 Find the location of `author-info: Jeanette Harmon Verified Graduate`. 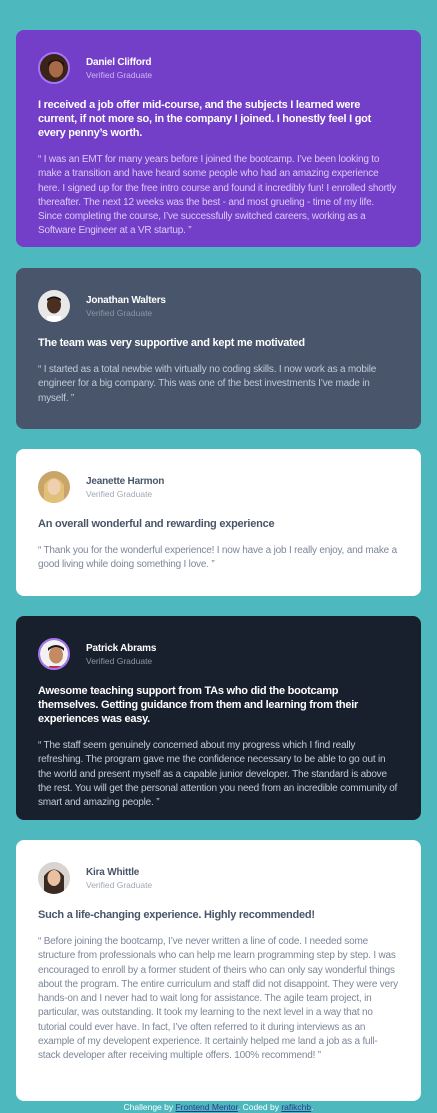

author-info: Jeanette Harmon Verified Graduate is located at coordinates (125, 487).